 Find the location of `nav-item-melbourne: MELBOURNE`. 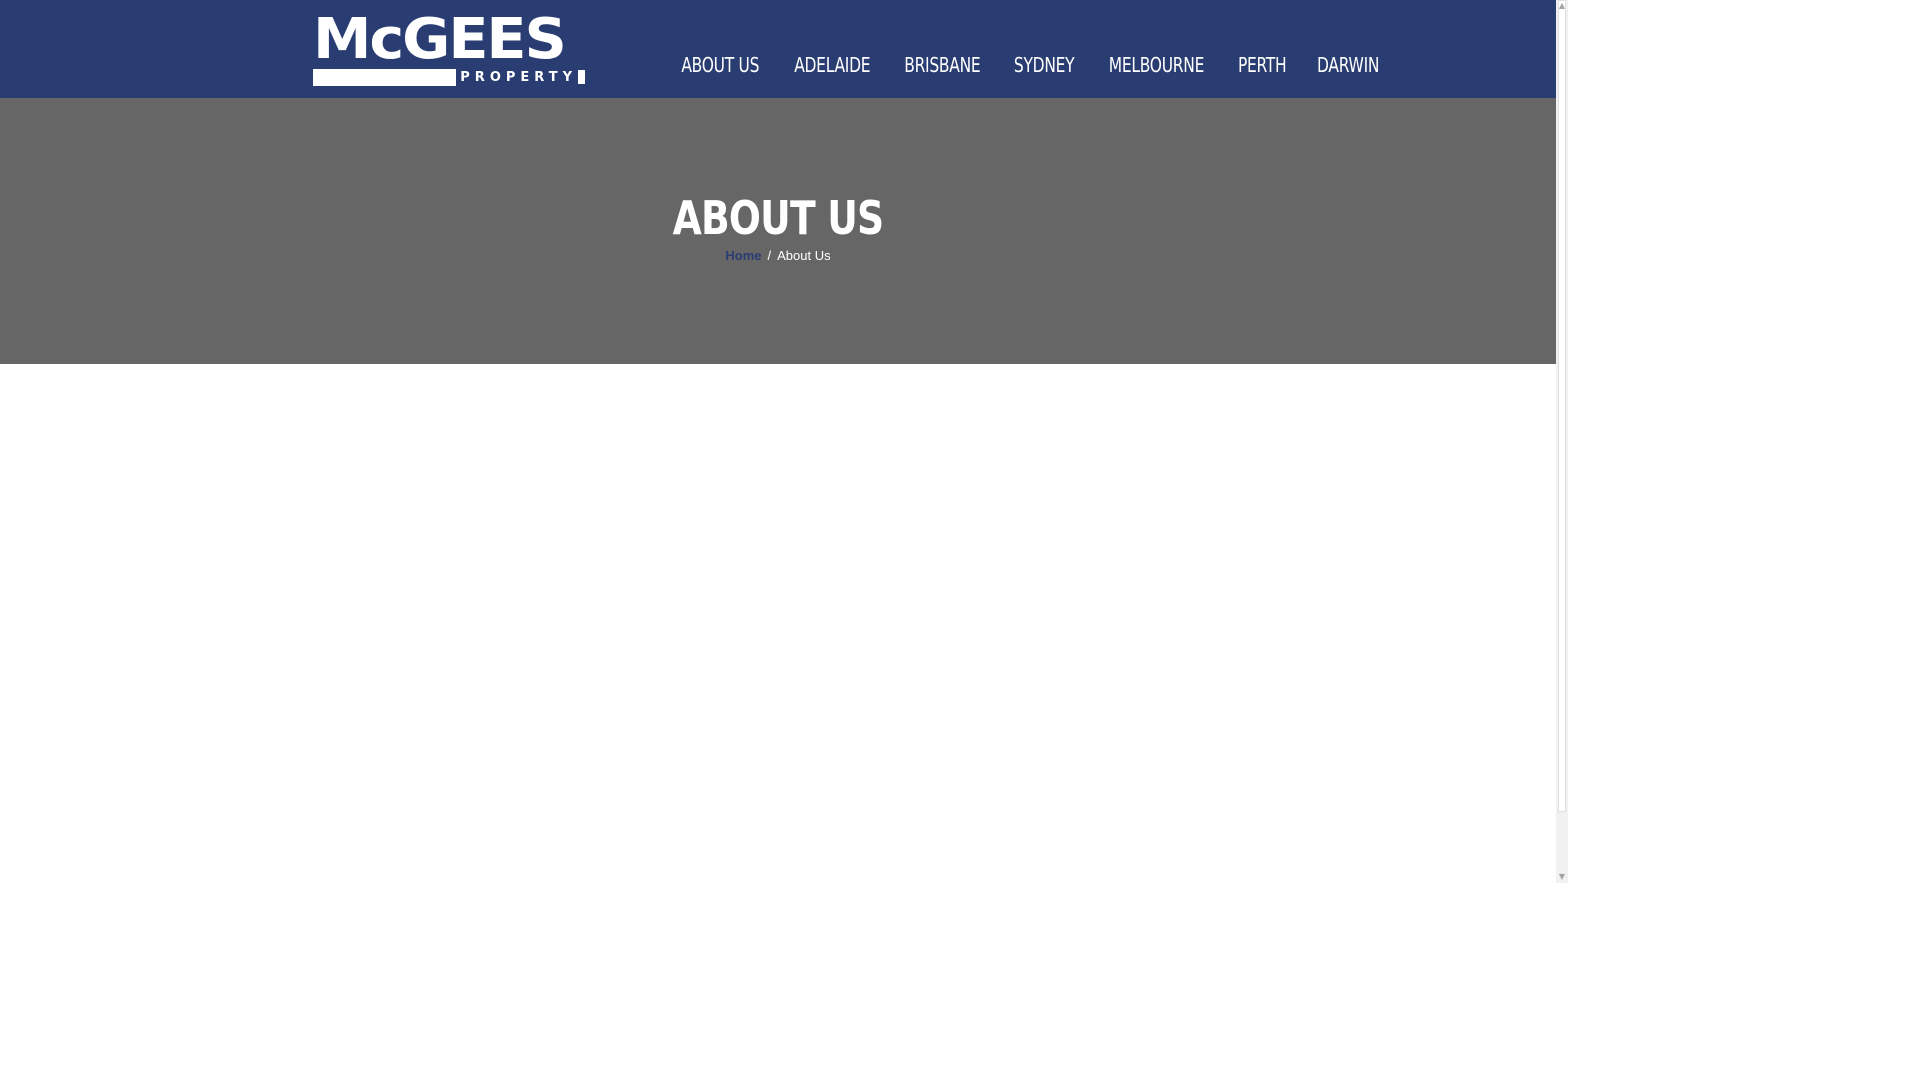

nav-item-melbourne: MELBOURNE is located at coordinates (1156, 65).